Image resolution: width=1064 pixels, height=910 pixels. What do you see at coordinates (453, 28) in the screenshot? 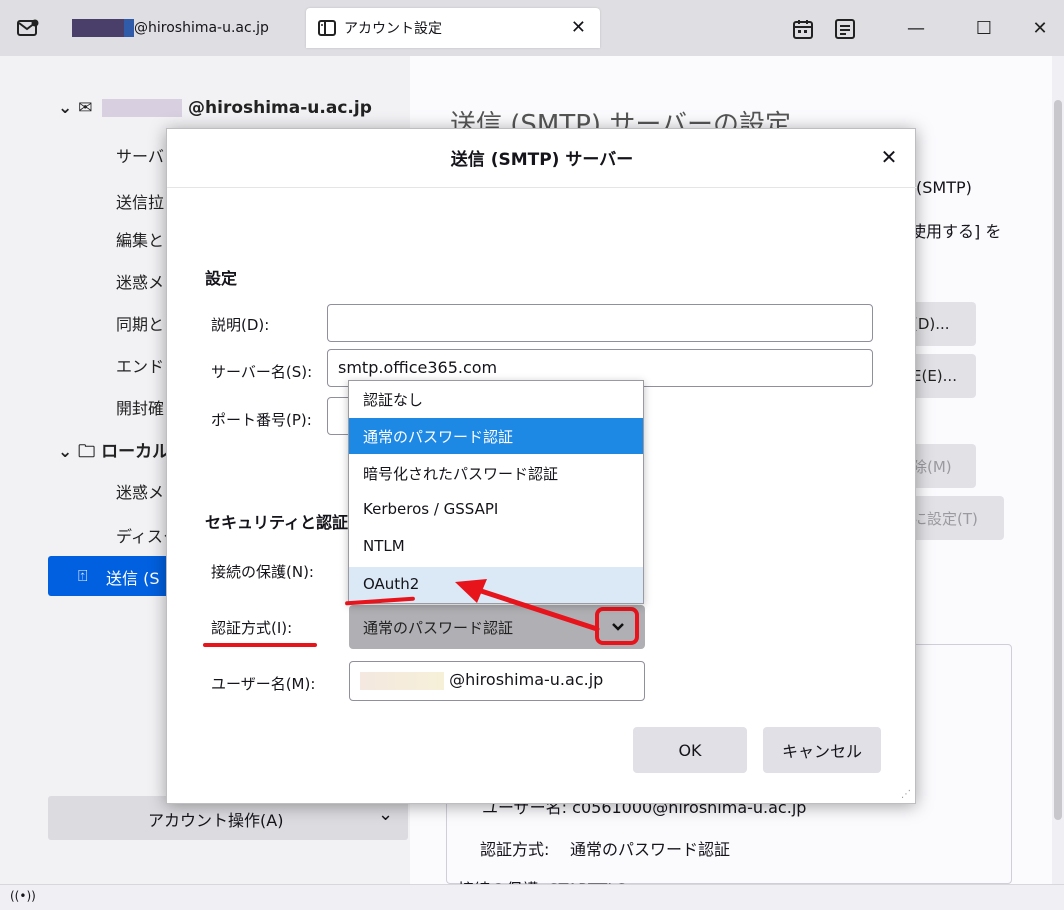
I see `tab-account-settings: アカウント設定 ✕` at bounding box center [453, 28].